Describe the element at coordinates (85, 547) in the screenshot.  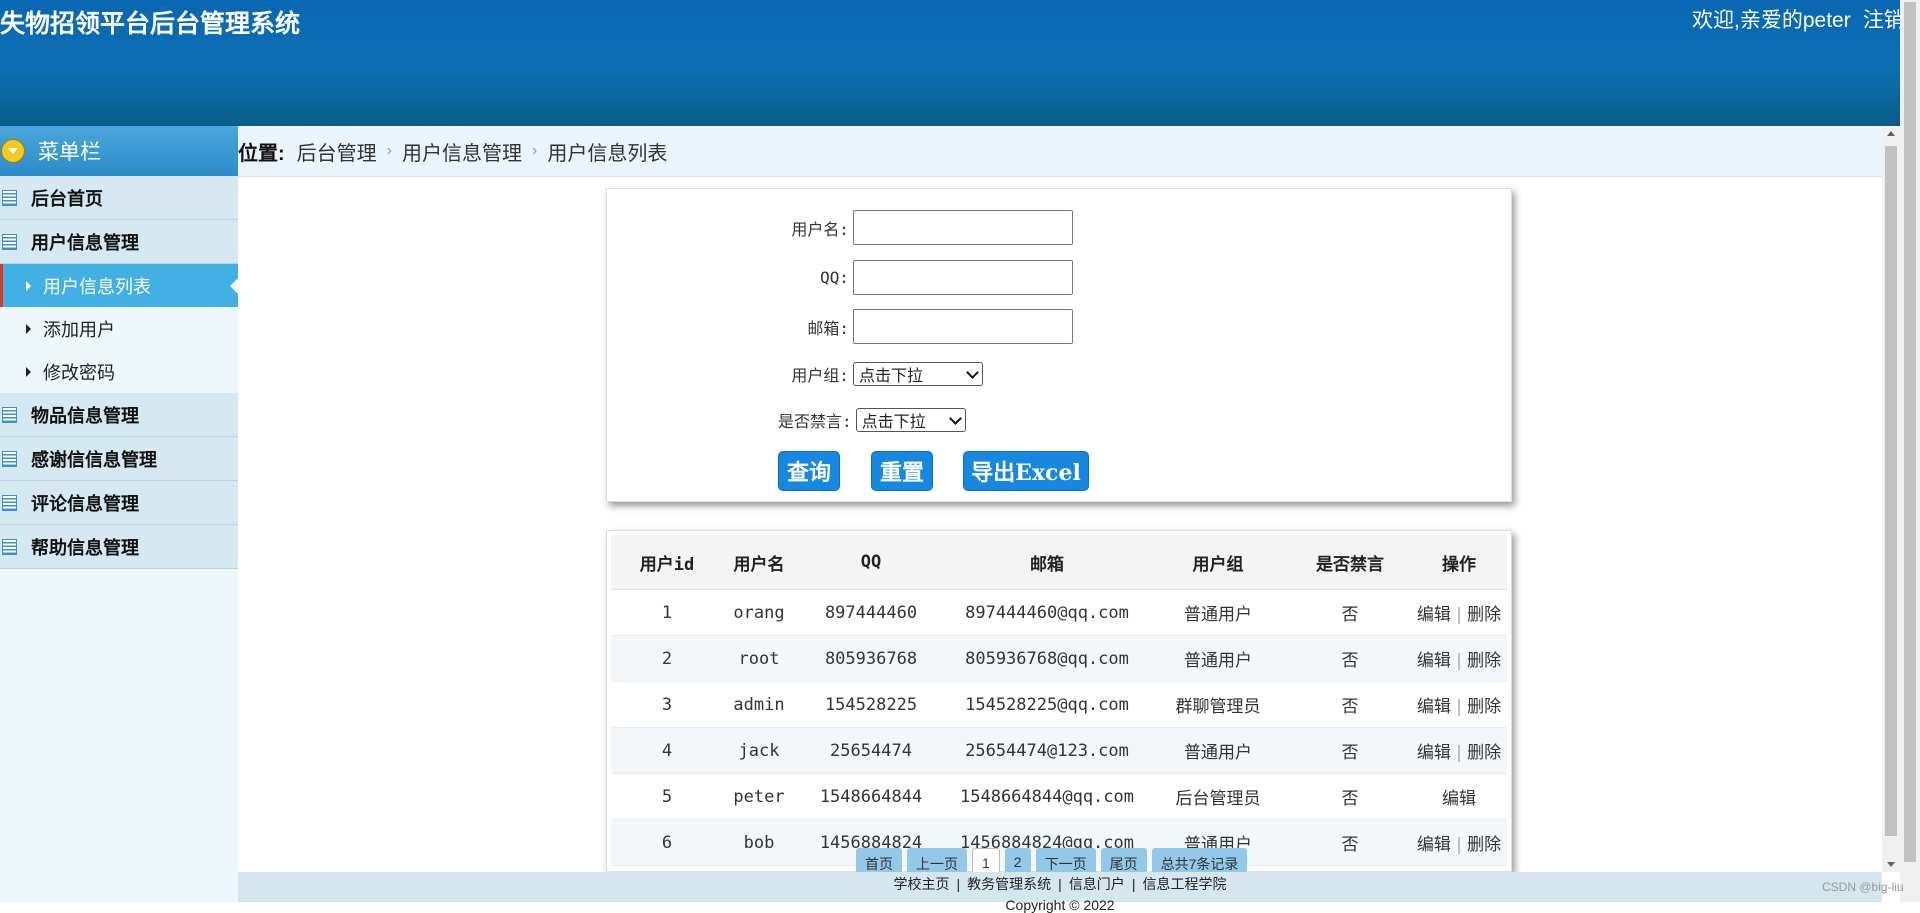
I see `menu-group-label: 帮助信息管理` at that location.